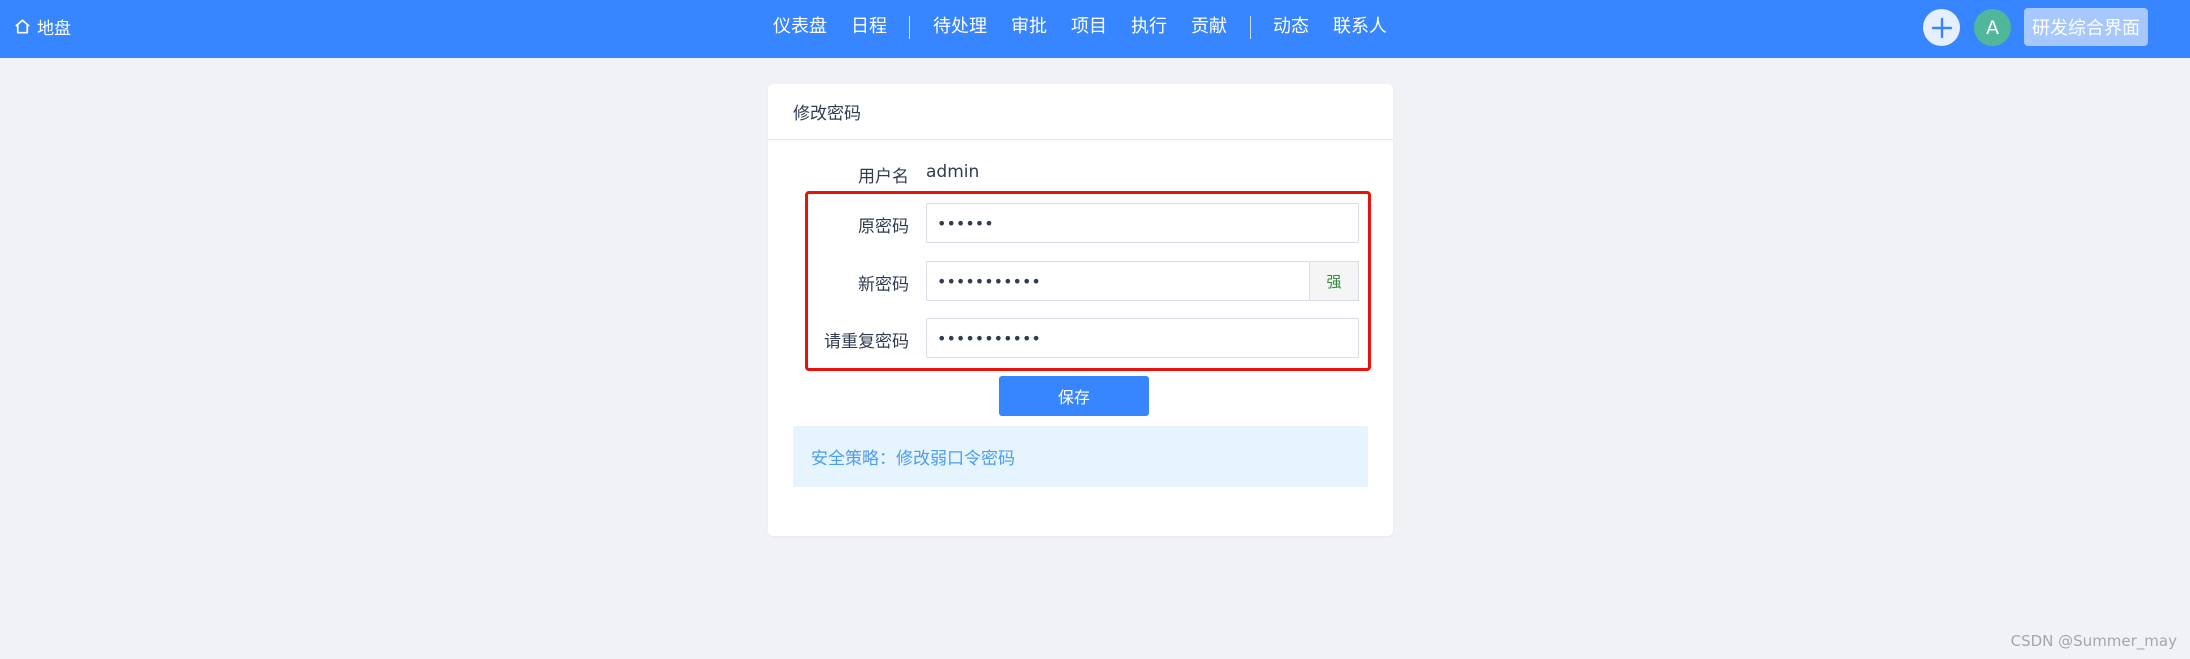  I want to click on nav-todo: 待处理, so click(960, 26).